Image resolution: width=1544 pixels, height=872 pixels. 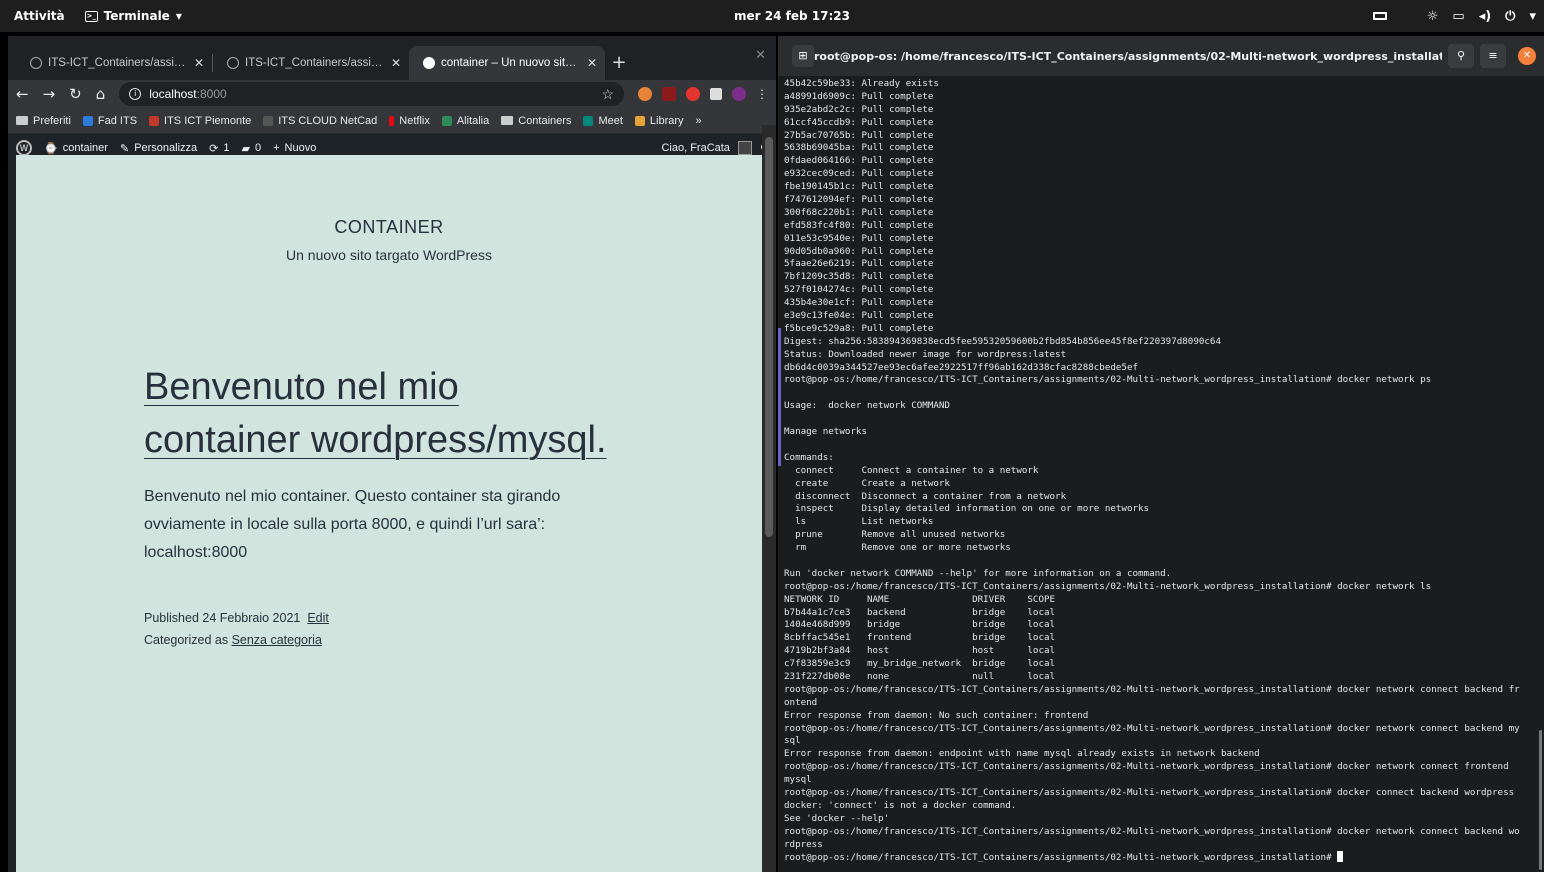 I want to click on github-icon, so click(x=36, y=63).